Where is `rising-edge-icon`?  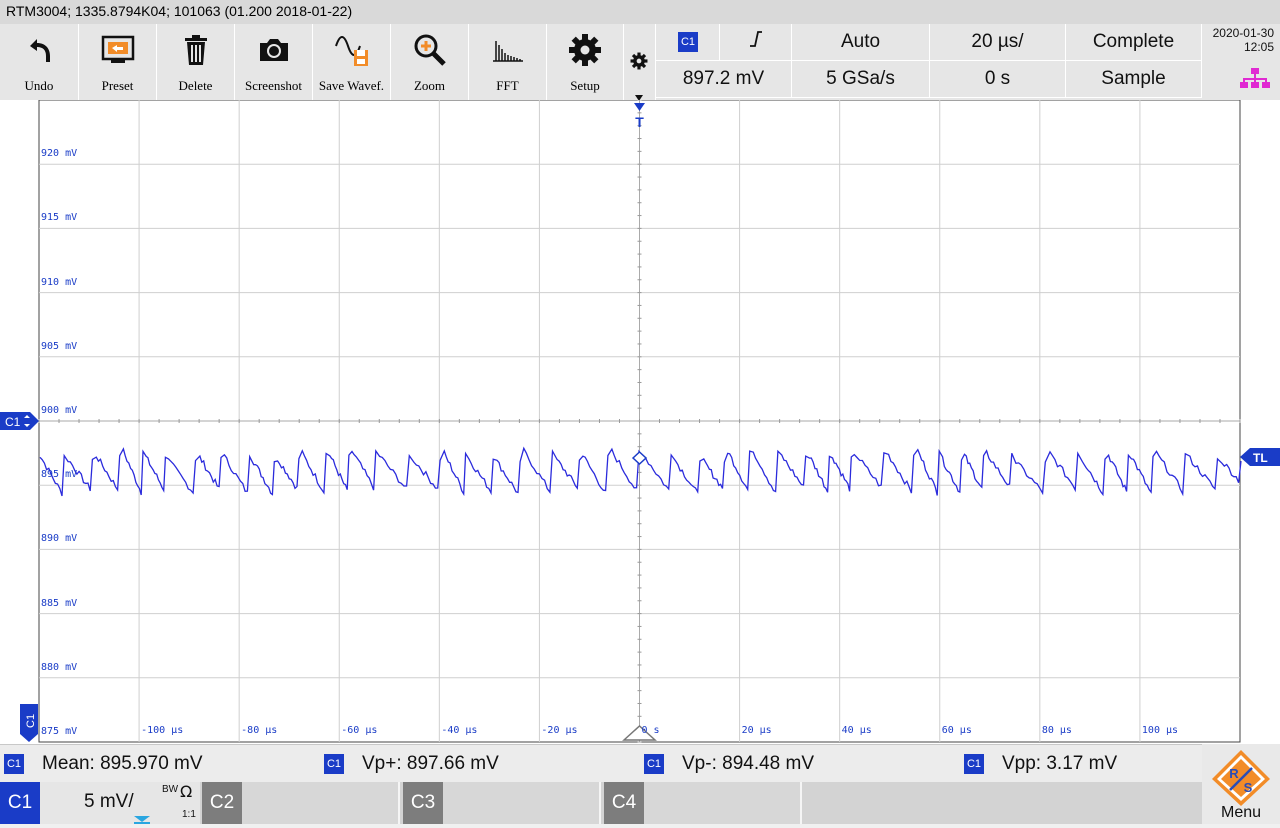 rising-edge-icon is located at coordinates (756, 42).